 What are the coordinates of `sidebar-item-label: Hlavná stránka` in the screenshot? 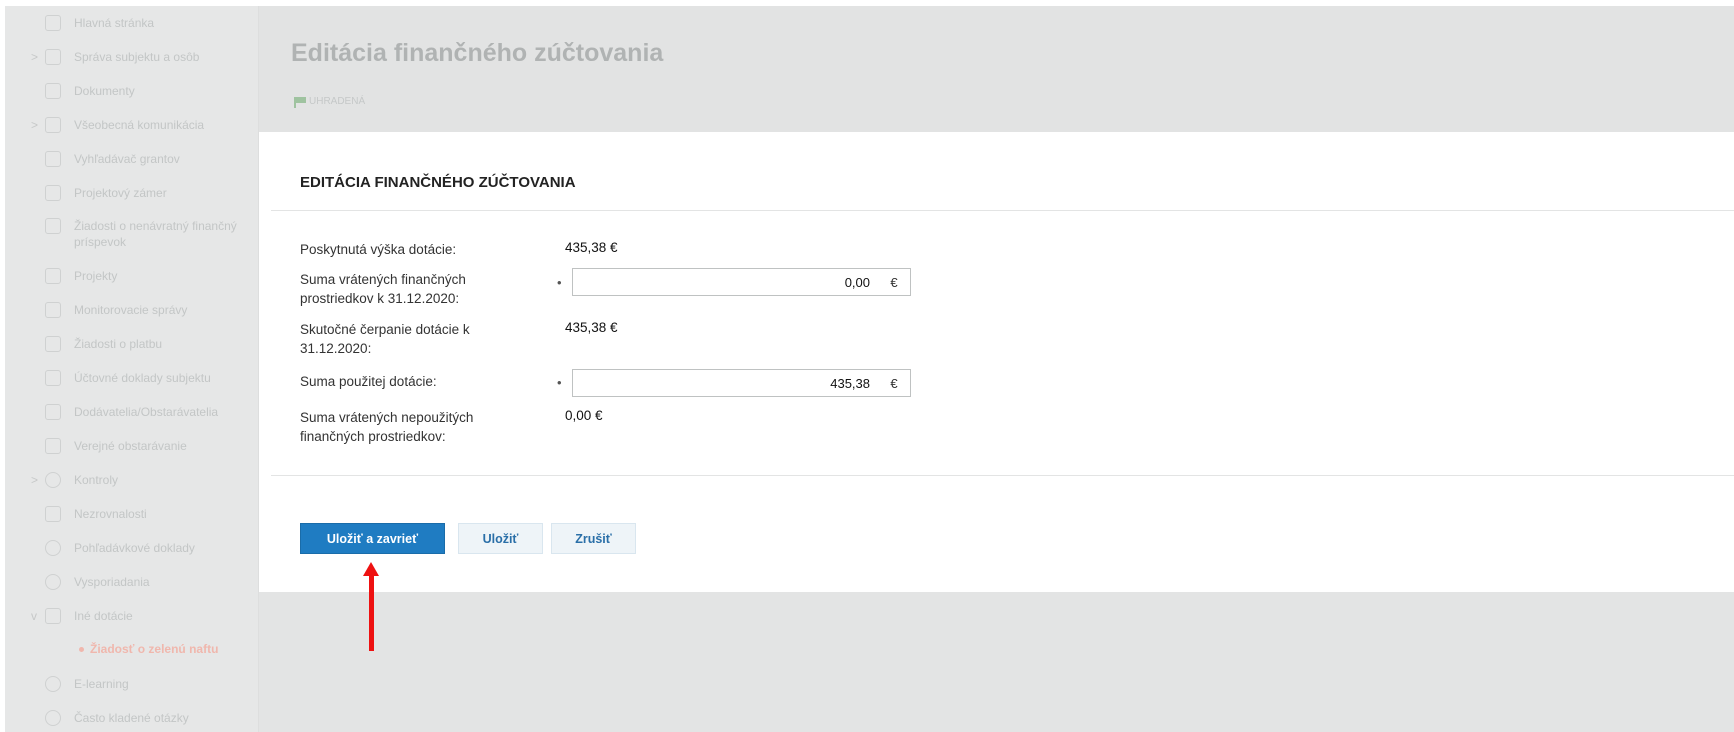 It's located at (114, 23).